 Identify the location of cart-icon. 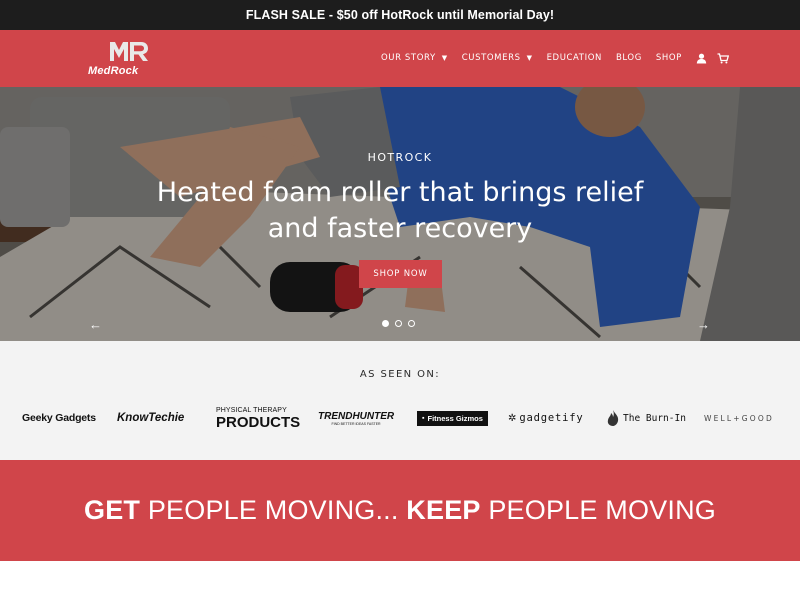
(723, 58).